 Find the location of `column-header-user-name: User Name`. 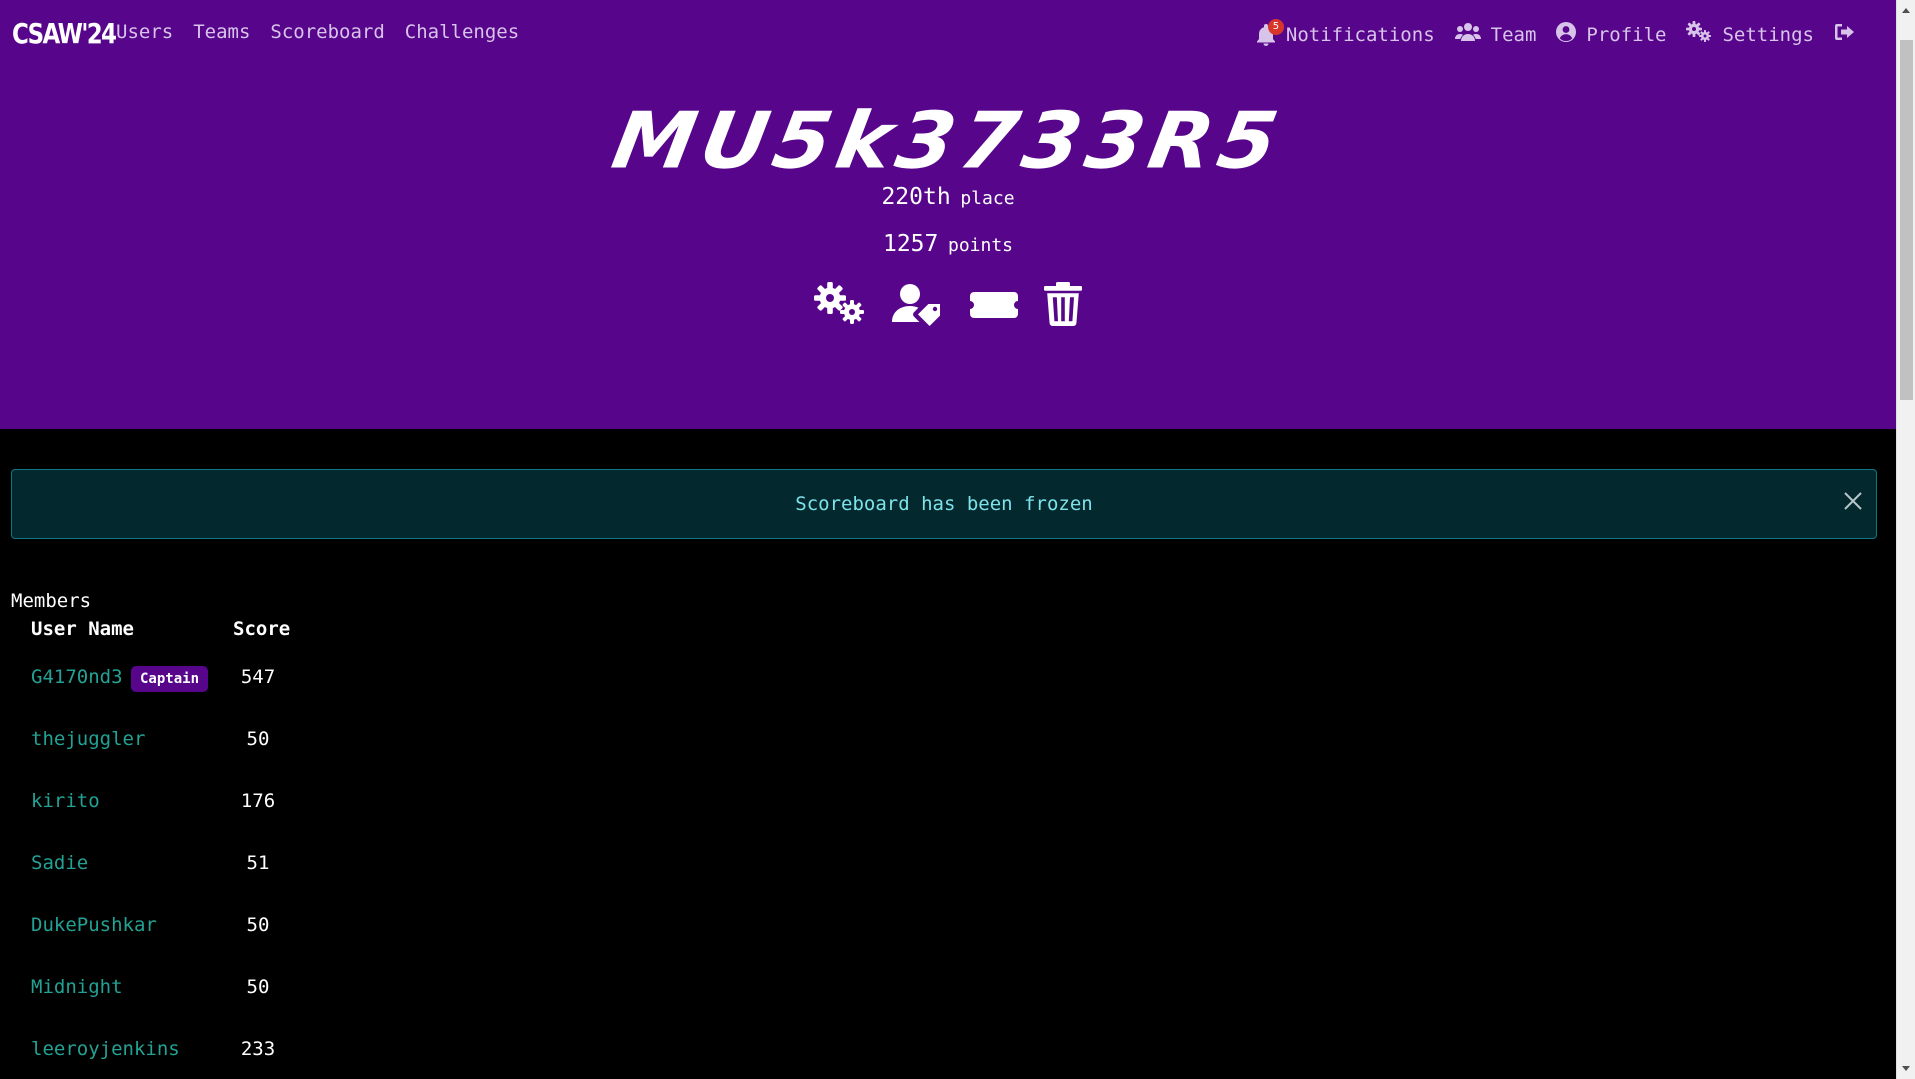

column-header-user-name: User Name is located at coordinates (82, 629).